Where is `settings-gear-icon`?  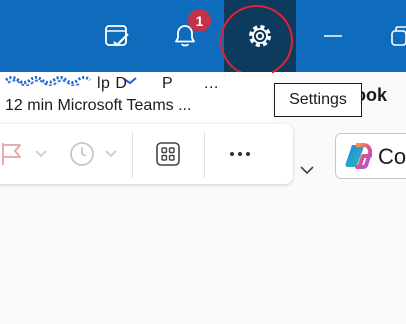 settings-gear-icon is located at coordinates (260, 36).